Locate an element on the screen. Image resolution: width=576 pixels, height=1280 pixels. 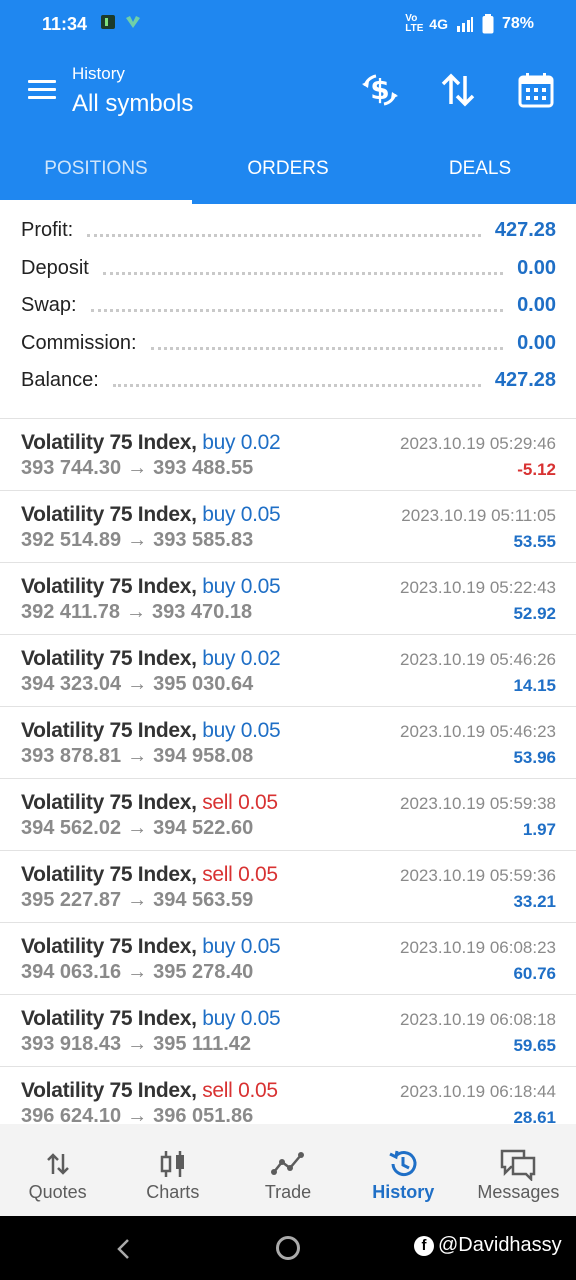
balance-label: Balance: is located at coordinates (60, 380).